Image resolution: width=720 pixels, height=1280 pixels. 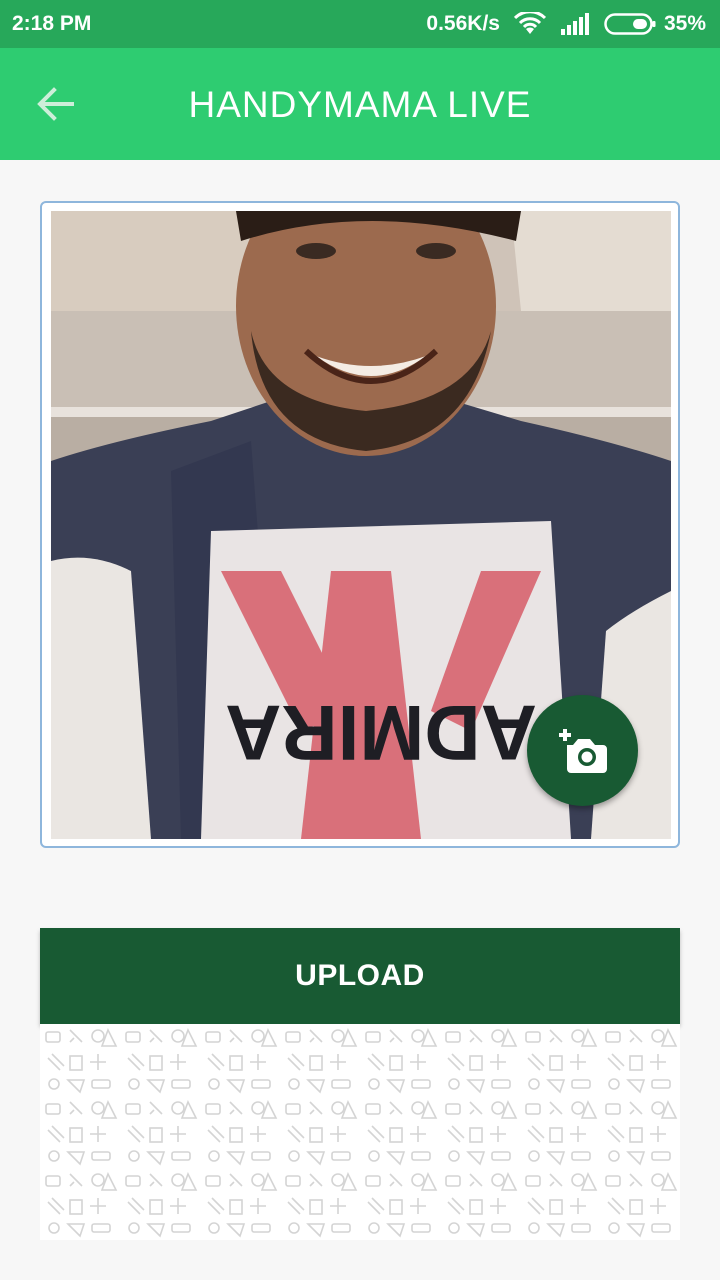 What do you see at coordinates (684, 23) in the screenshot?
I see `battery-percent: 35%` at bounding box center [684, 23].